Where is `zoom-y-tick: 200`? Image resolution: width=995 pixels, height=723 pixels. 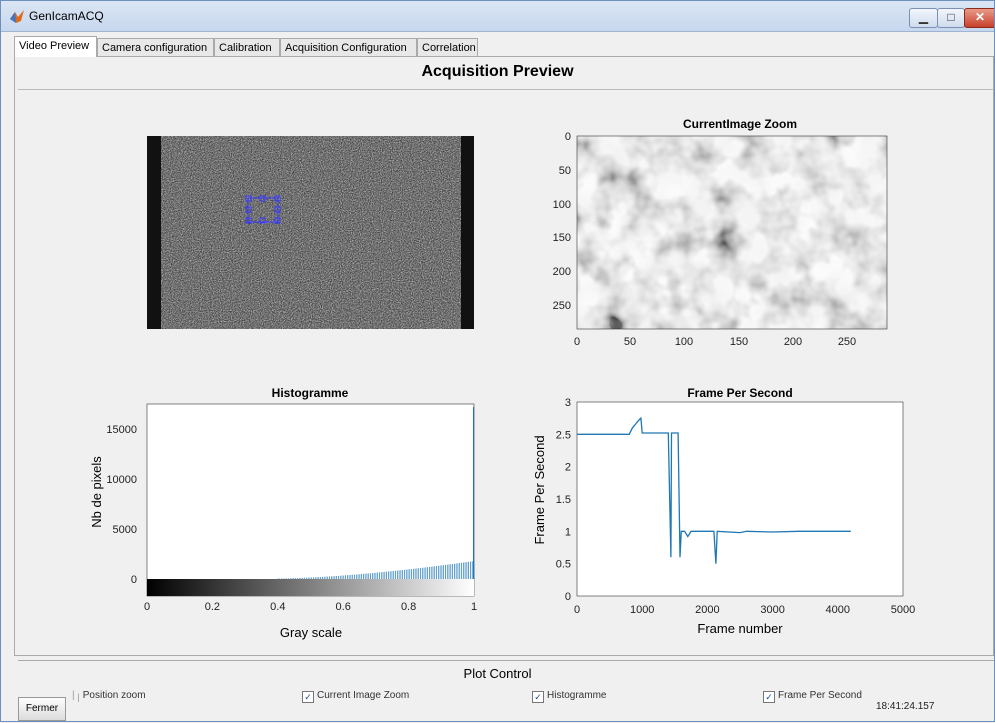
zoom-y-tick: 200 is located at coordinates (562, 272).